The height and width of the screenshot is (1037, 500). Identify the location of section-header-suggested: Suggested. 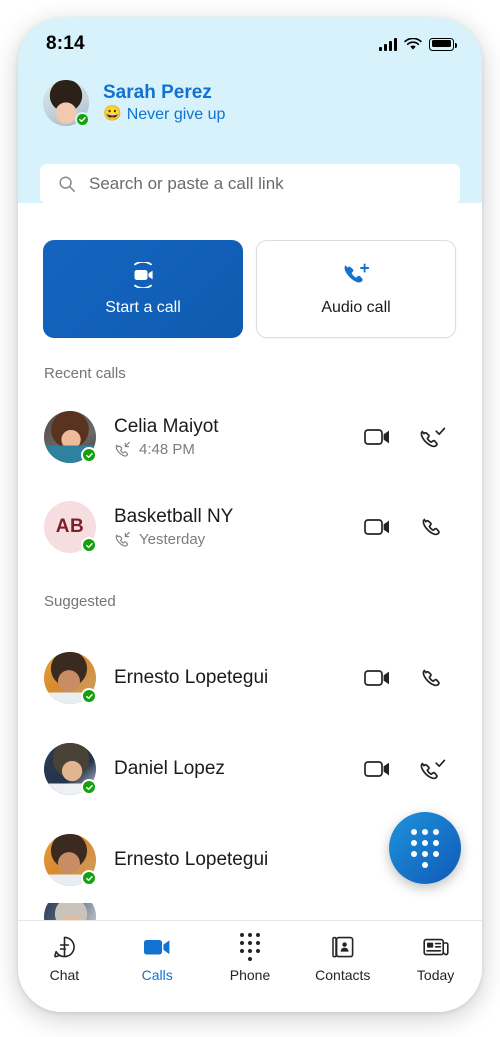
(80, 601).